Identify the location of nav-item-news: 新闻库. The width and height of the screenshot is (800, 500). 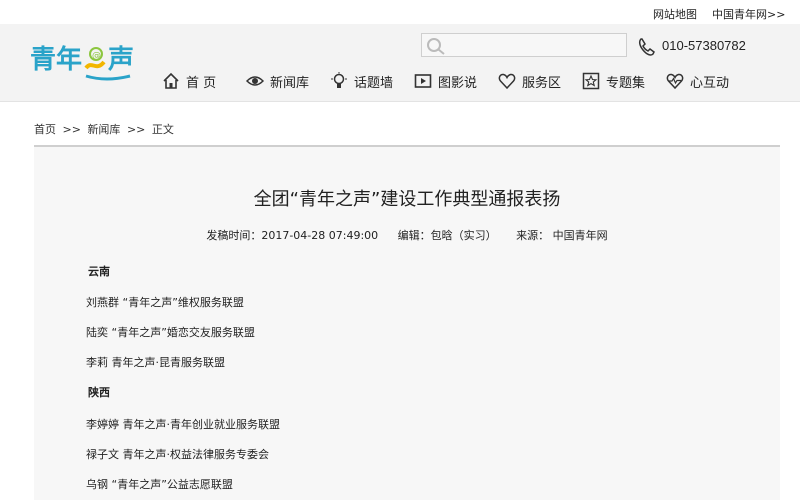
(277, 81).